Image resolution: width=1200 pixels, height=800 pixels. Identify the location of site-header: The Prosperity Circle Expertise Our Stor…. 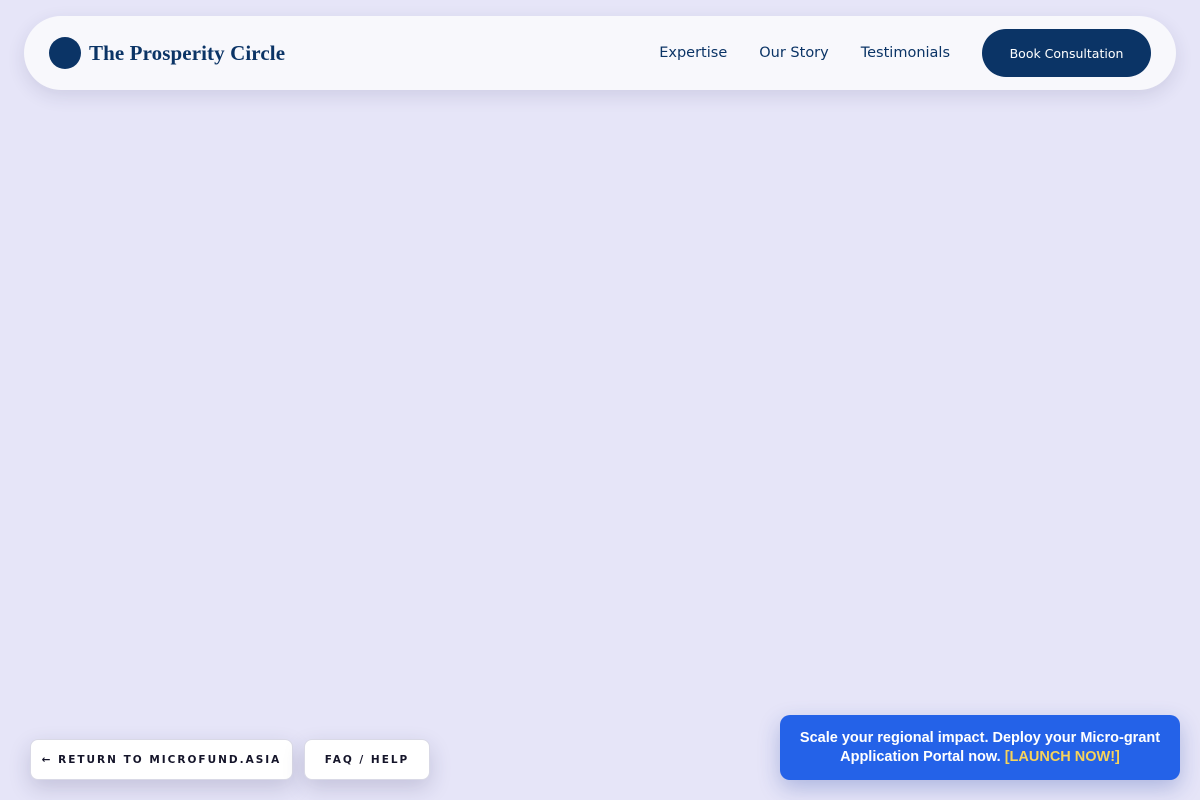
(600, 53).